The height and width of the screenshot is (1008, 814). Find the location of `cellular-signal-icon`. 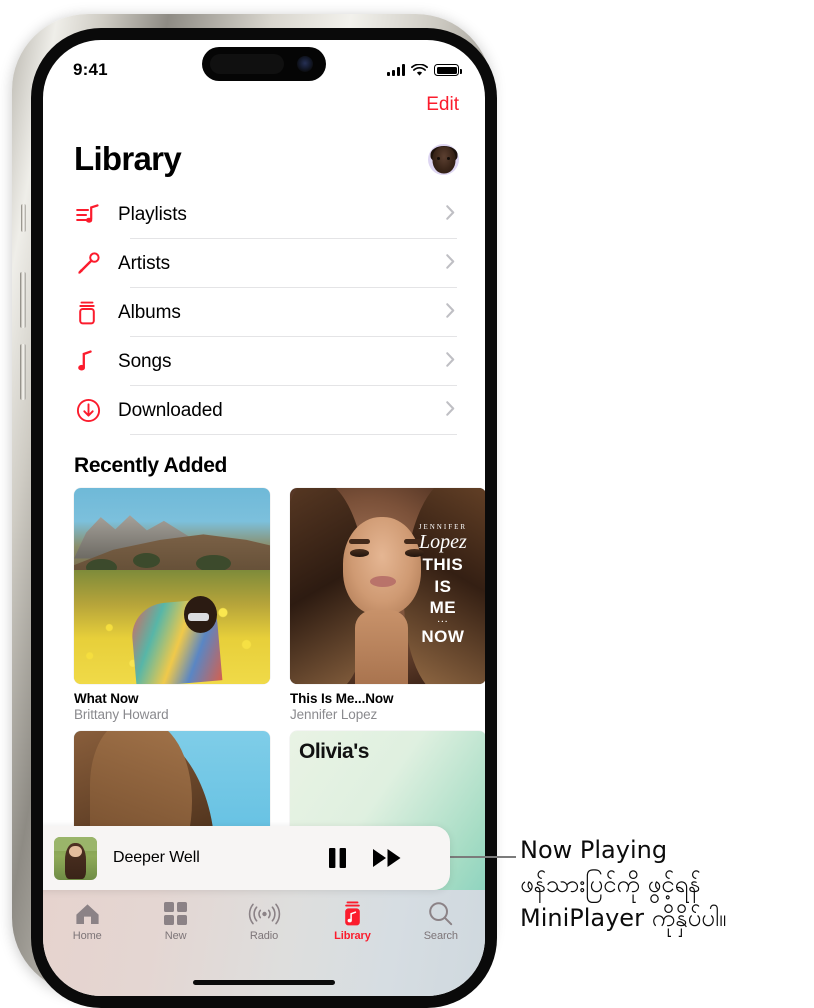

cellular-signal-icon is located at coordinates (396, 70).